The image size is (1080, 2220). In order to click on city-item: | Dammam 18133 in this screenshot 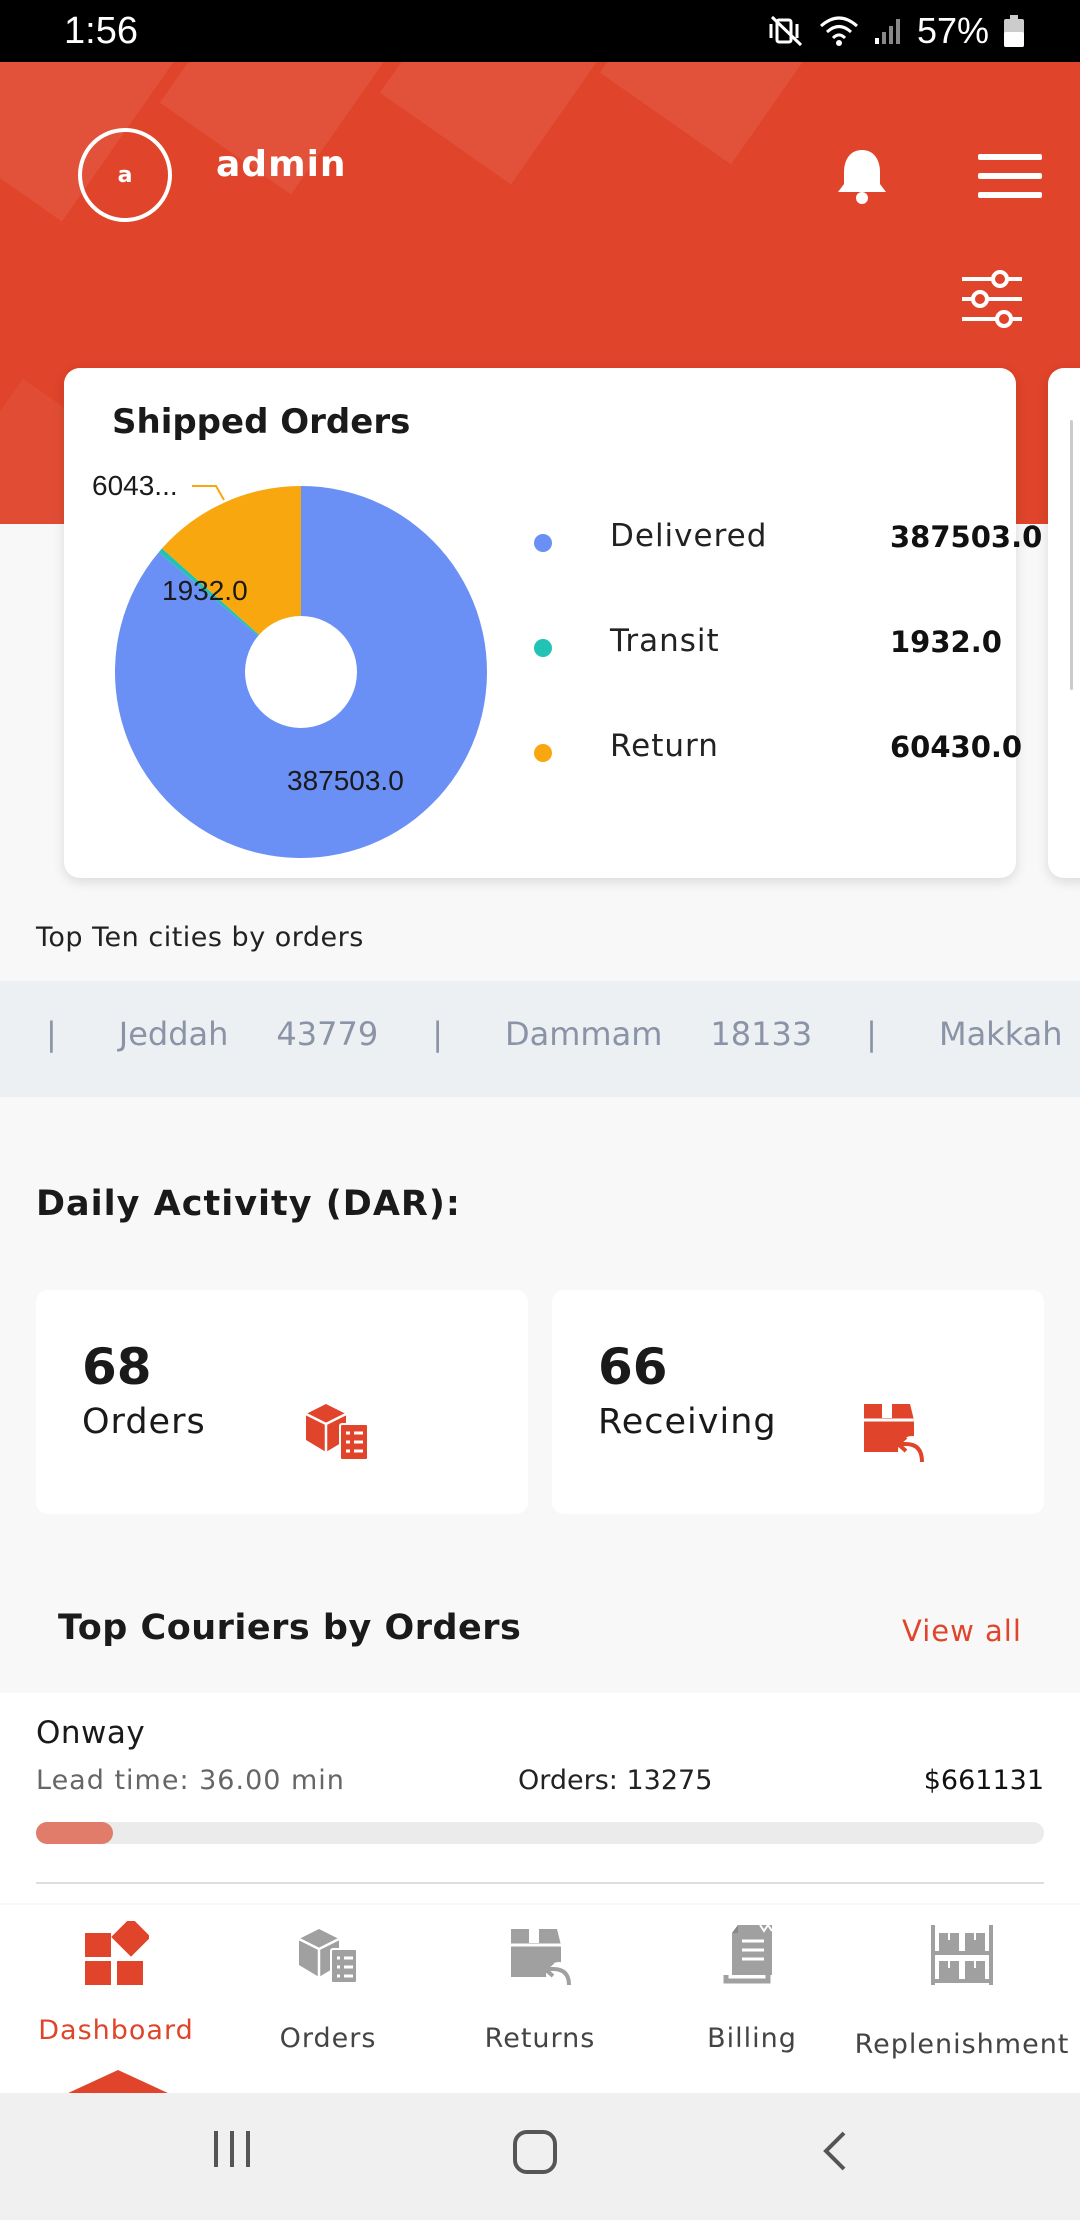, I will do `click(649, 1034)`.